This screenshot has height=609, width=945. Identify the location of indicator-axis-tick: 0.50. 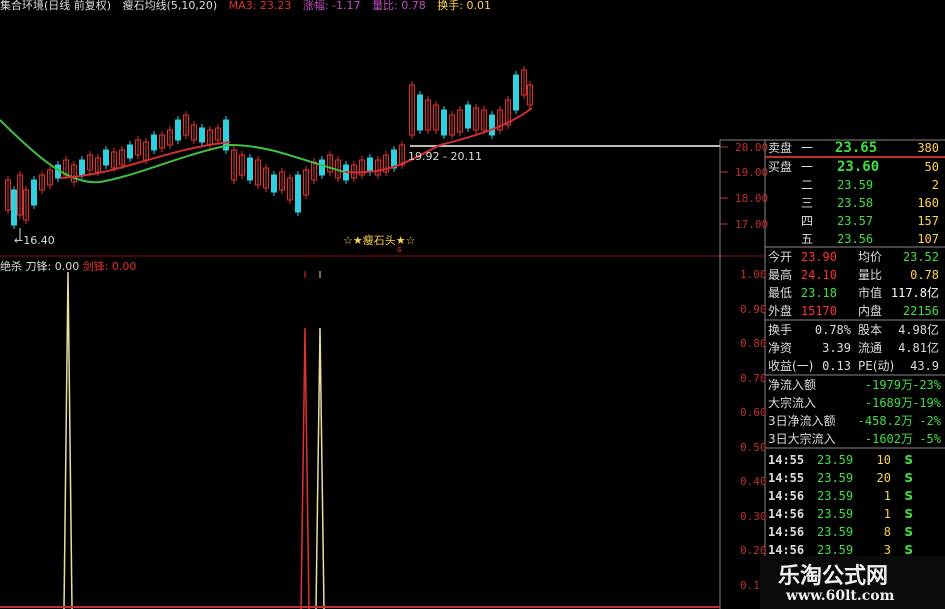
(753, 447).